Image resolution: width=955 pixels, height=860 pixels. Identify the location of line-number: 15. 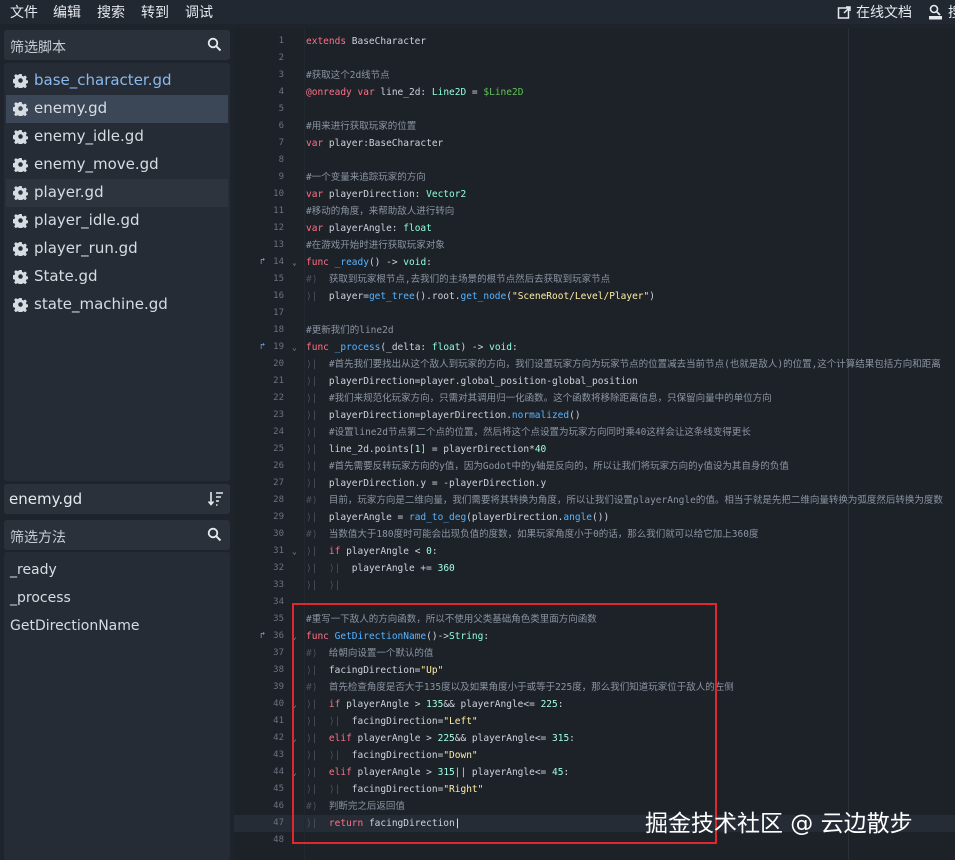
(278, 279).